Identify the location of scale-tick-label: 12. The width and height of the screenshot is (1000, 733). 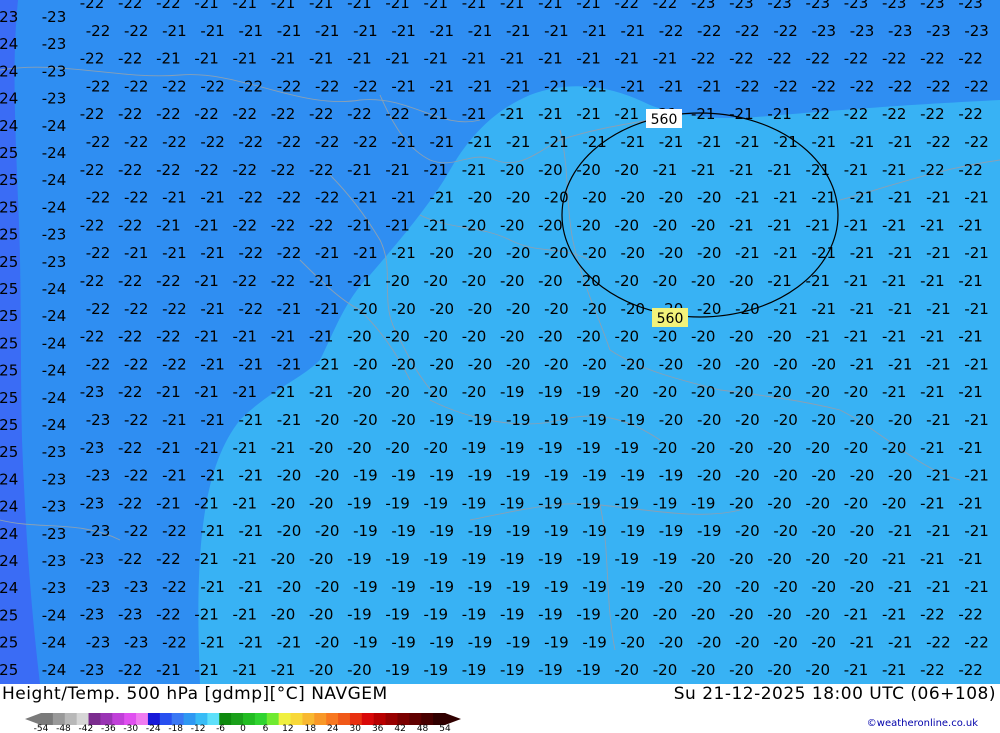
(287, 727).